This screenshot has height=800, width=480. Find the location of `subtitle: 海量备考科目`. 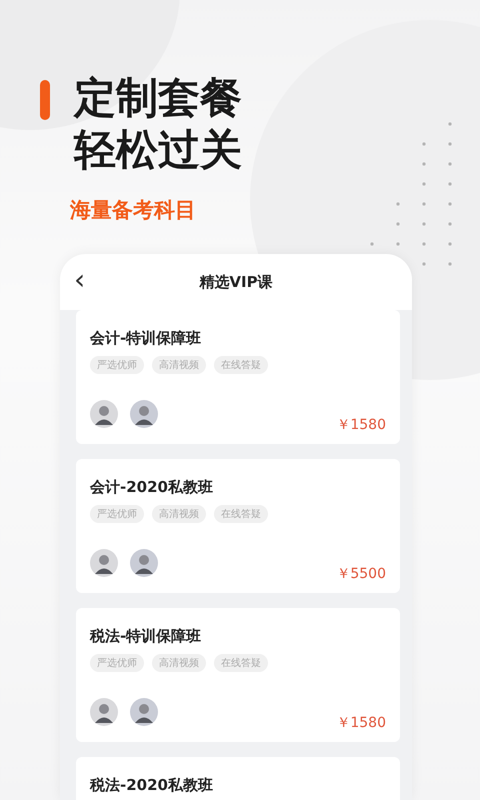

subtitle: 海量备考科目 is located at coordinates (133, 210).